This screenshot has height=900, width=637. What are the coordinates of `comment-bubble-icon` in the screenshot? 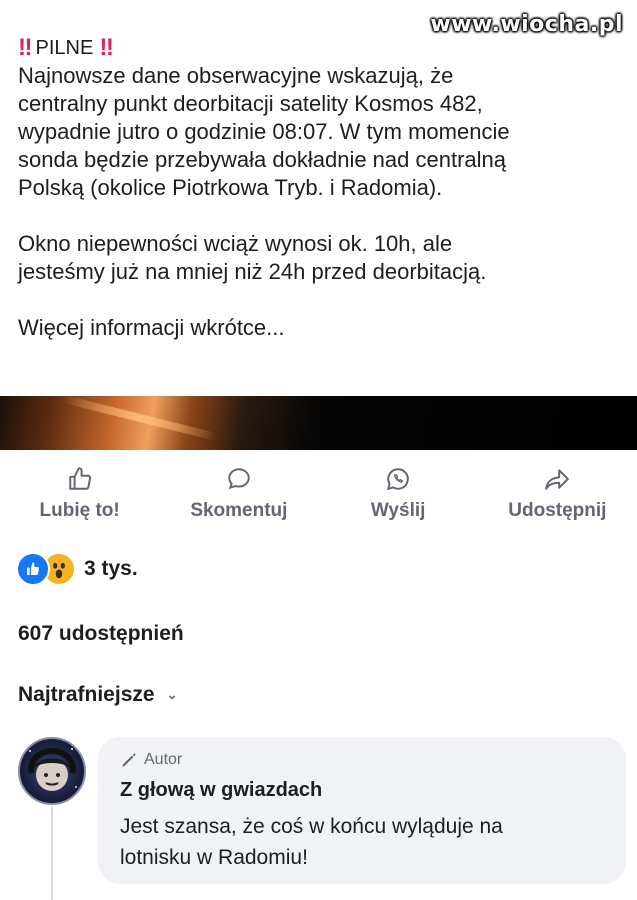 It's located at (239, 479).